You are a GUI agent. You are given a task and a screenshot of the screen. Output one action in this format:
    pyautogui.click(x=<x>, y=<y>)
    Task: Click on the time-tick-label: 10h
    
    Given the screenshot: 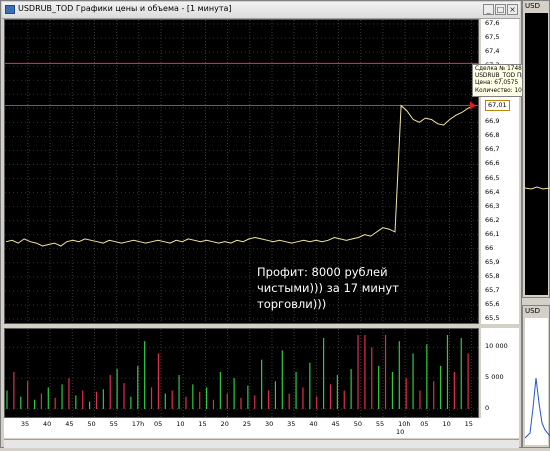 What is the action you would take?
    pyautogui.click(x=404, y=424)
    